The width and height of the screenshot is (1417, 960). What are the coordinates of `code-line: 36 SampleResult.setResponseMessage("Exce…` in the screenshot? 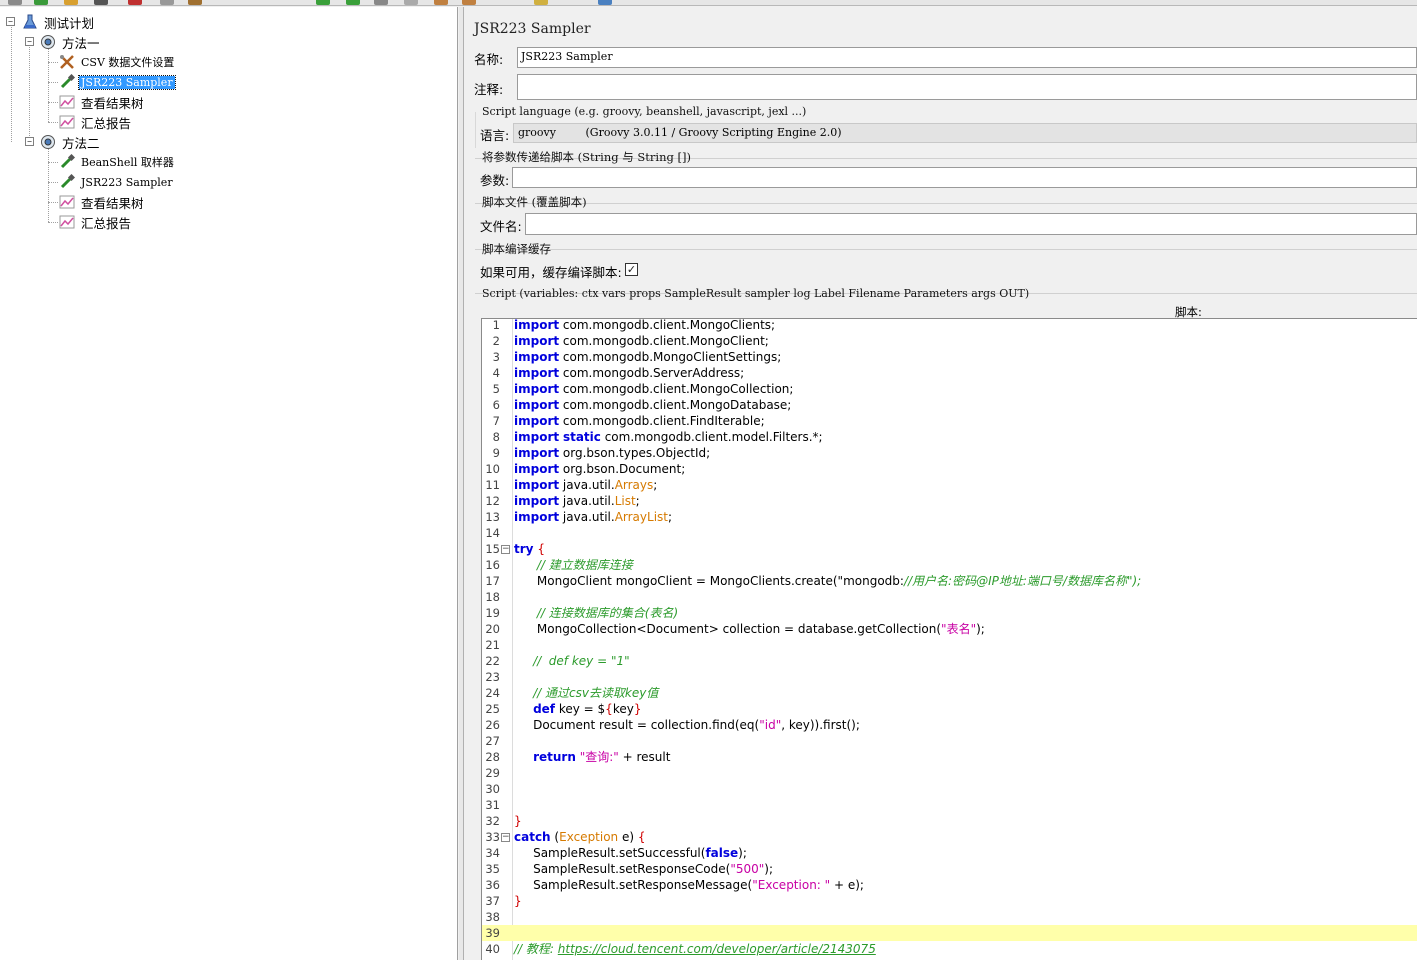 It's located at (949, 885).